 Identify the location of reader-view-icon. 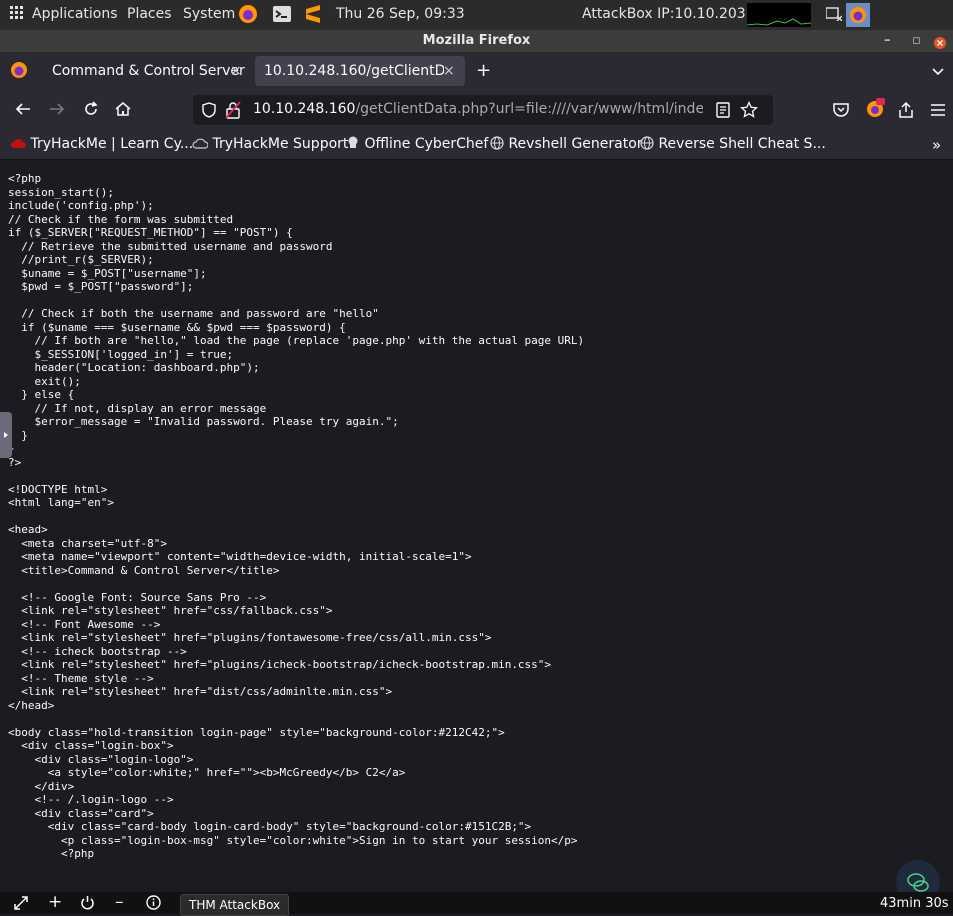
(723, 112).